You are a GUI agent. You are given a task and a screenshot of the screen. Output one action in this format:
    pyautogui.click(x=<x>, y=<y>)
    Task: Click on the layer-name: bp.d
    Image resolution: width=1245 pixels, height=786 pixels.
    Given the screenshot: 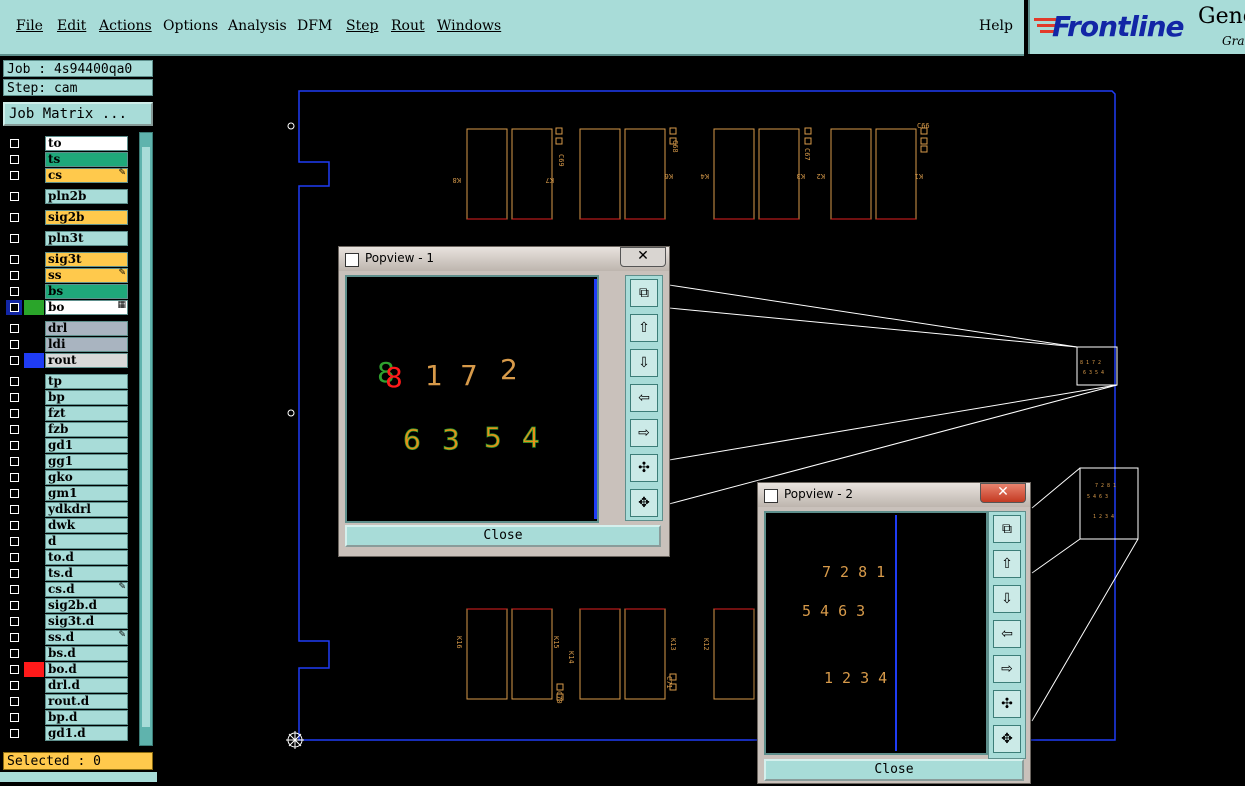 What is the action you would take?
    pyautogui.click(x=86, y=717)
    